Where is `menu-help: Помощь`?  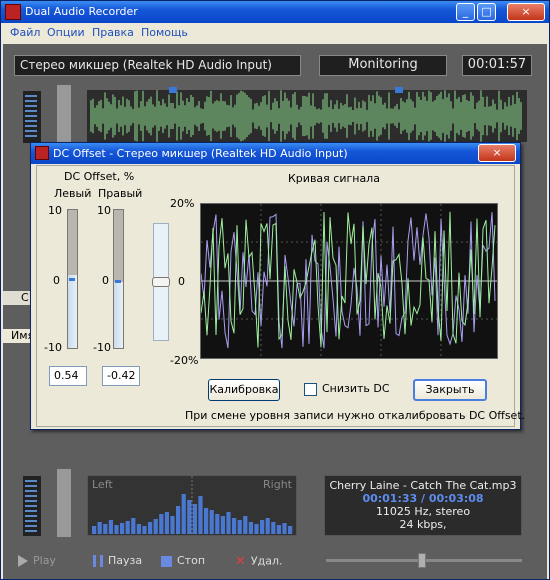
menu-help: Помощь is located at coordinates (164, 32).